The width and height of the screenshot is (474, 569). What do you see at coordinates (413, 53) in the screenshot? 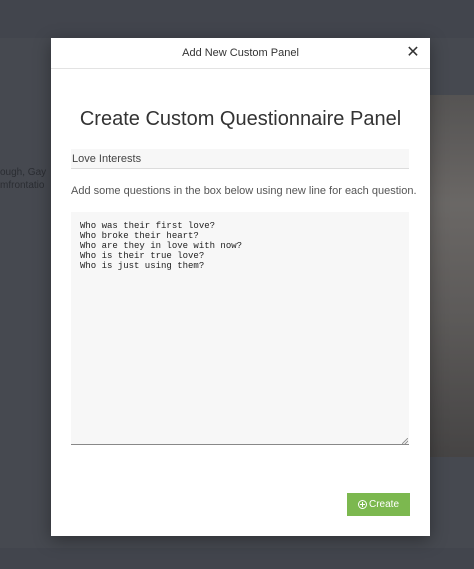
I see `close-icon: ✕` at bounding box center [413, 53].